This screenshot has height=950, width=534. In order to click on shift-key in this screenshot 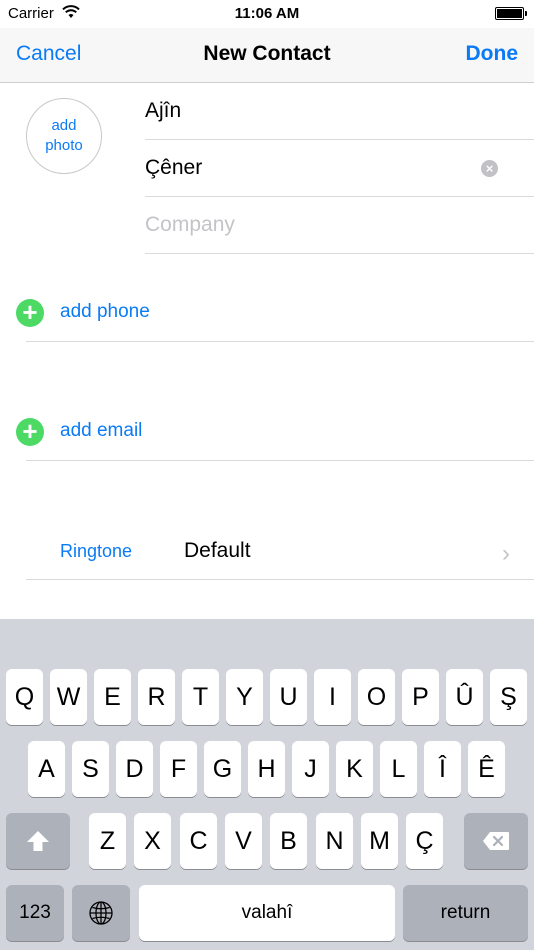, I will do `click(38, 841)`.